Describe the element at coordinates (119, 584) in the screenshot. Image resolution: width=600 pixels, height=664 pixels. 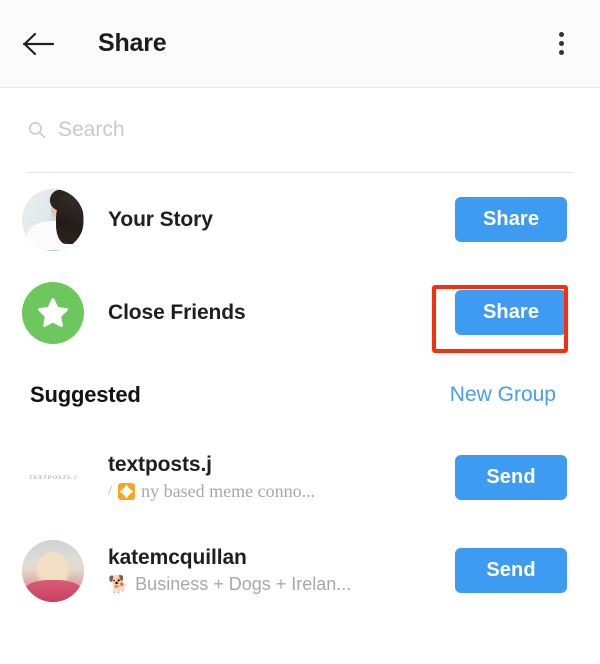
I see `dog-emoji: 🐕` at that location.